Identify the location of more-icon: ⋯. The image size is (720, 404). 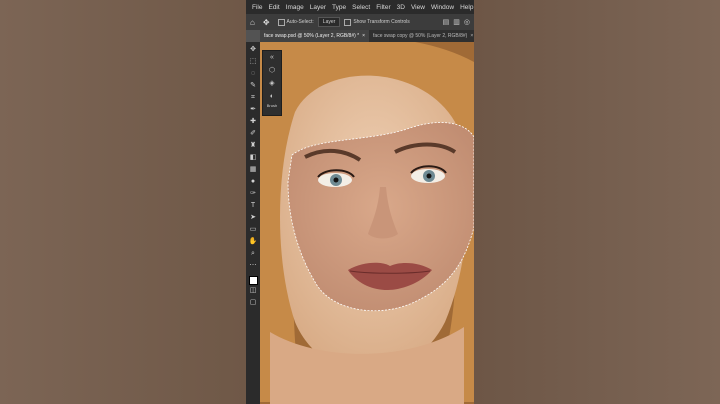
(253, 266).